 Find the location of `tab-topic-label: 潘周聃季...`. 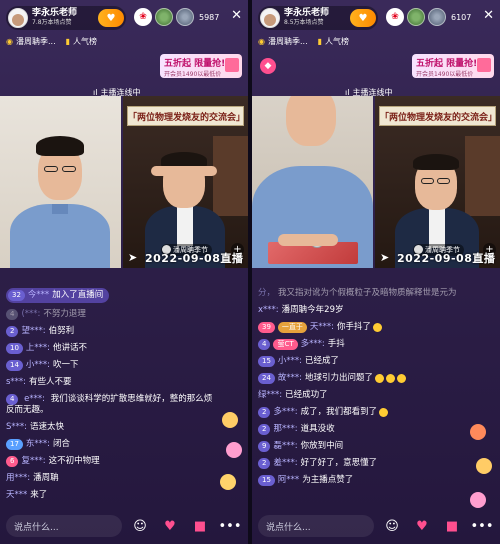

tab-topic-label: 潘周聃季... is located at coordinates (287, 41).